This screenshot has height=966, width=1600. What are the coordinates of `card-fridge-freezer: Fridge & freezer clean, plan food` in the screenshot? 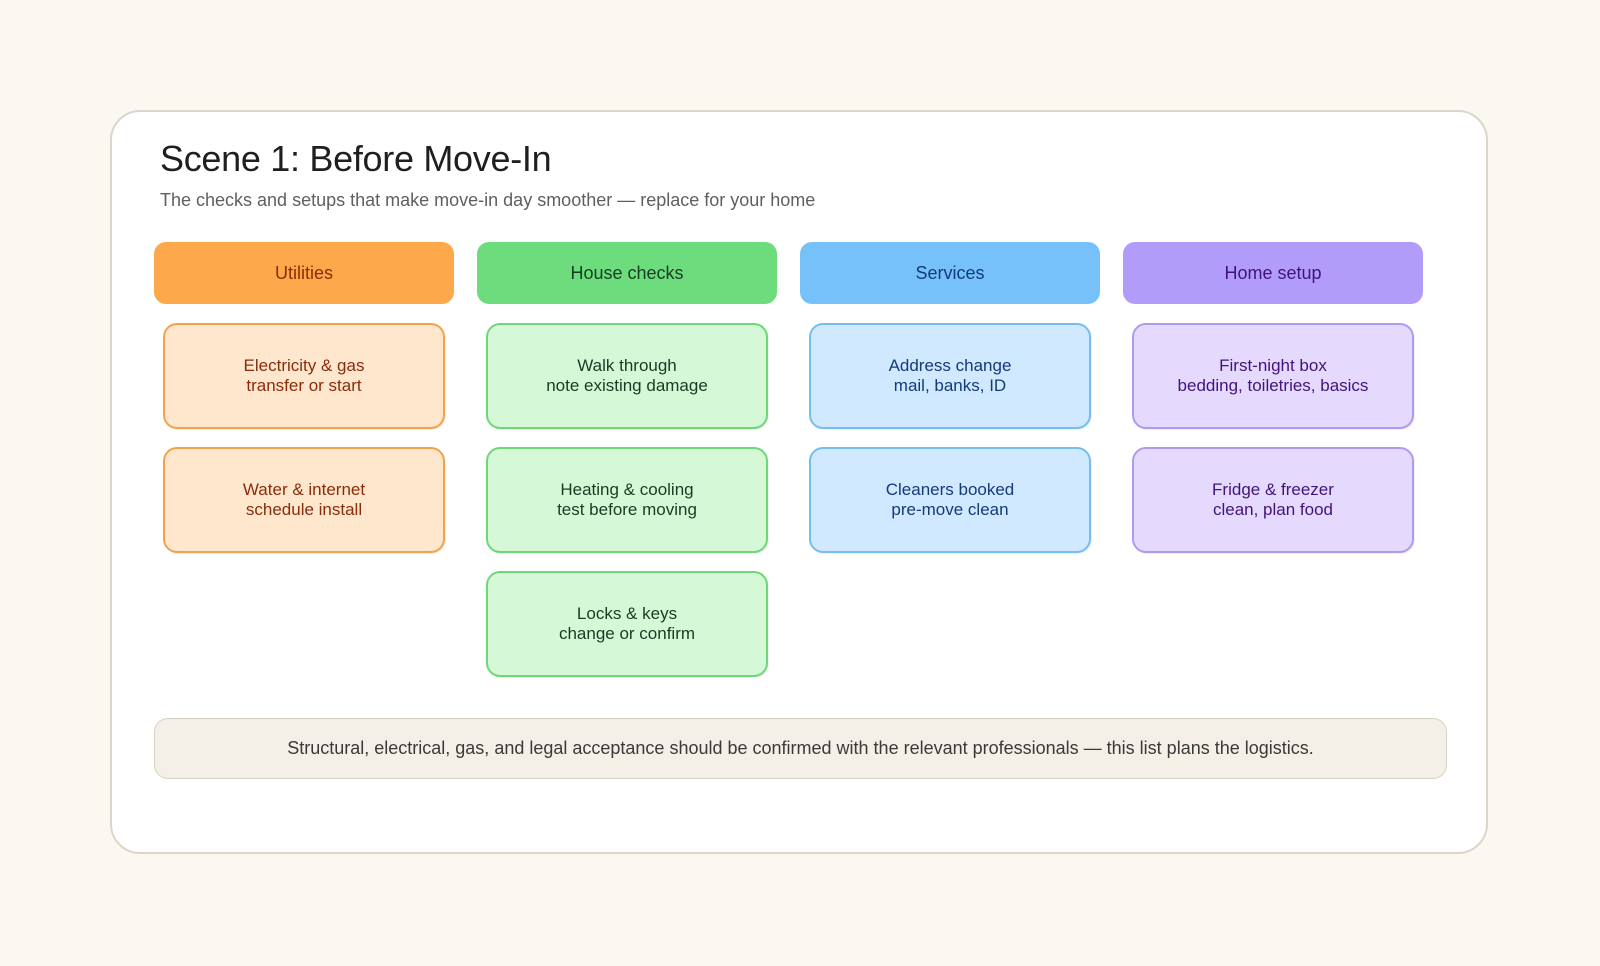 It's located at (1273, 500).